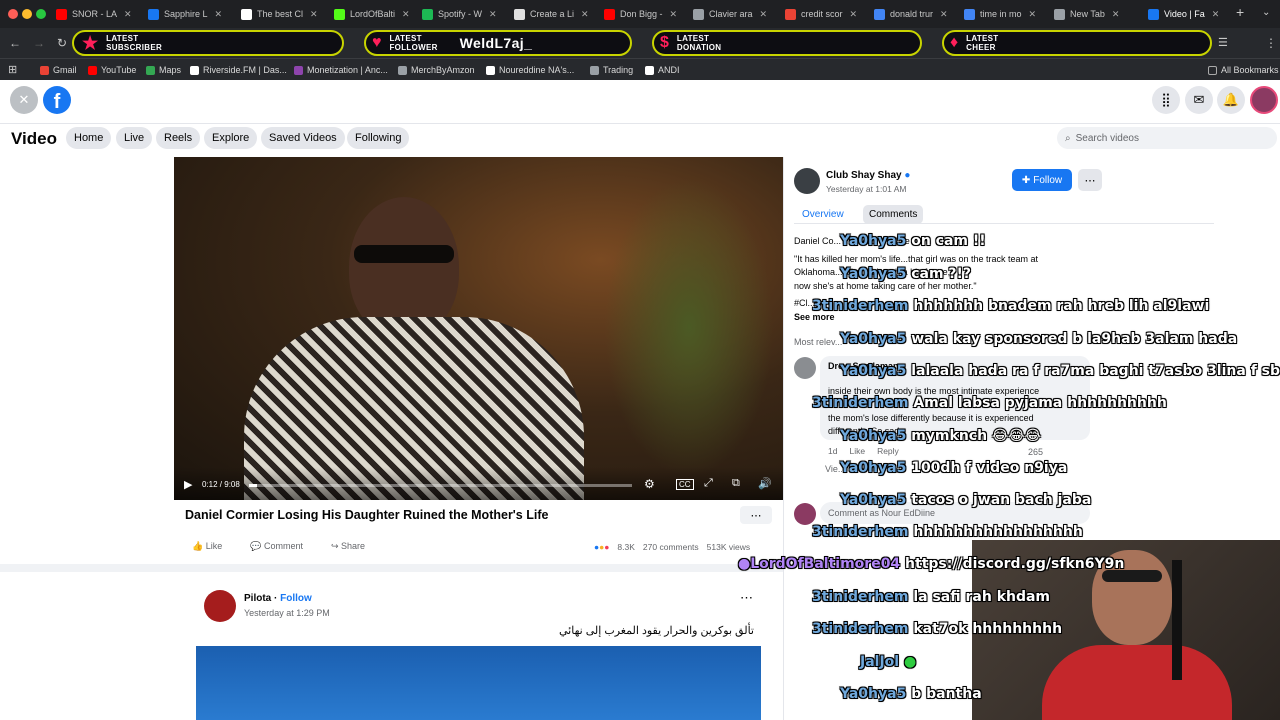 The image size is (1280, 720). Describe the element at coordinates (611, 70) in the screenshot. I see `bookmark-item: Trading` at that location.